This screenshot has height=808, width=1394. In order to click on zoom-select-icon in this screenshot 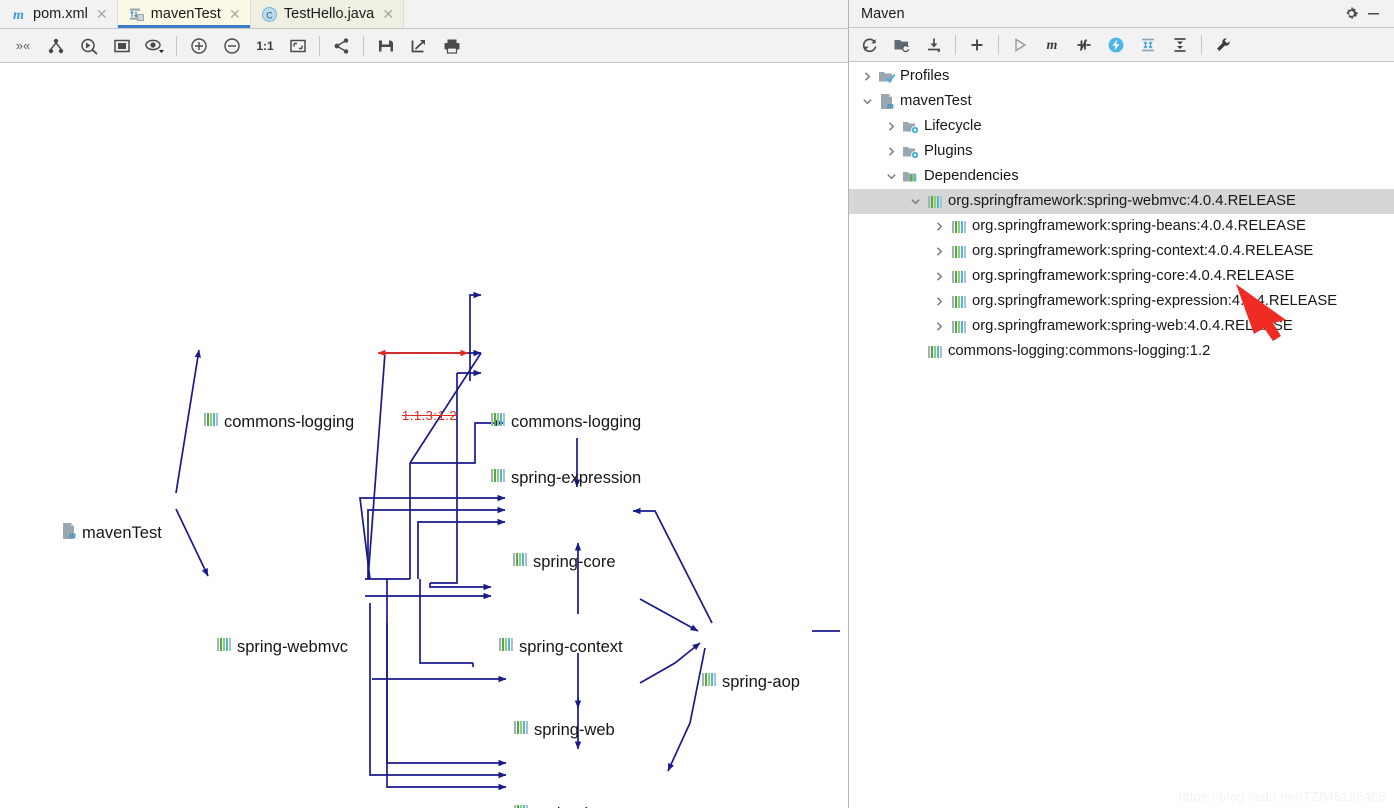, I will do `click(88, 46)`.